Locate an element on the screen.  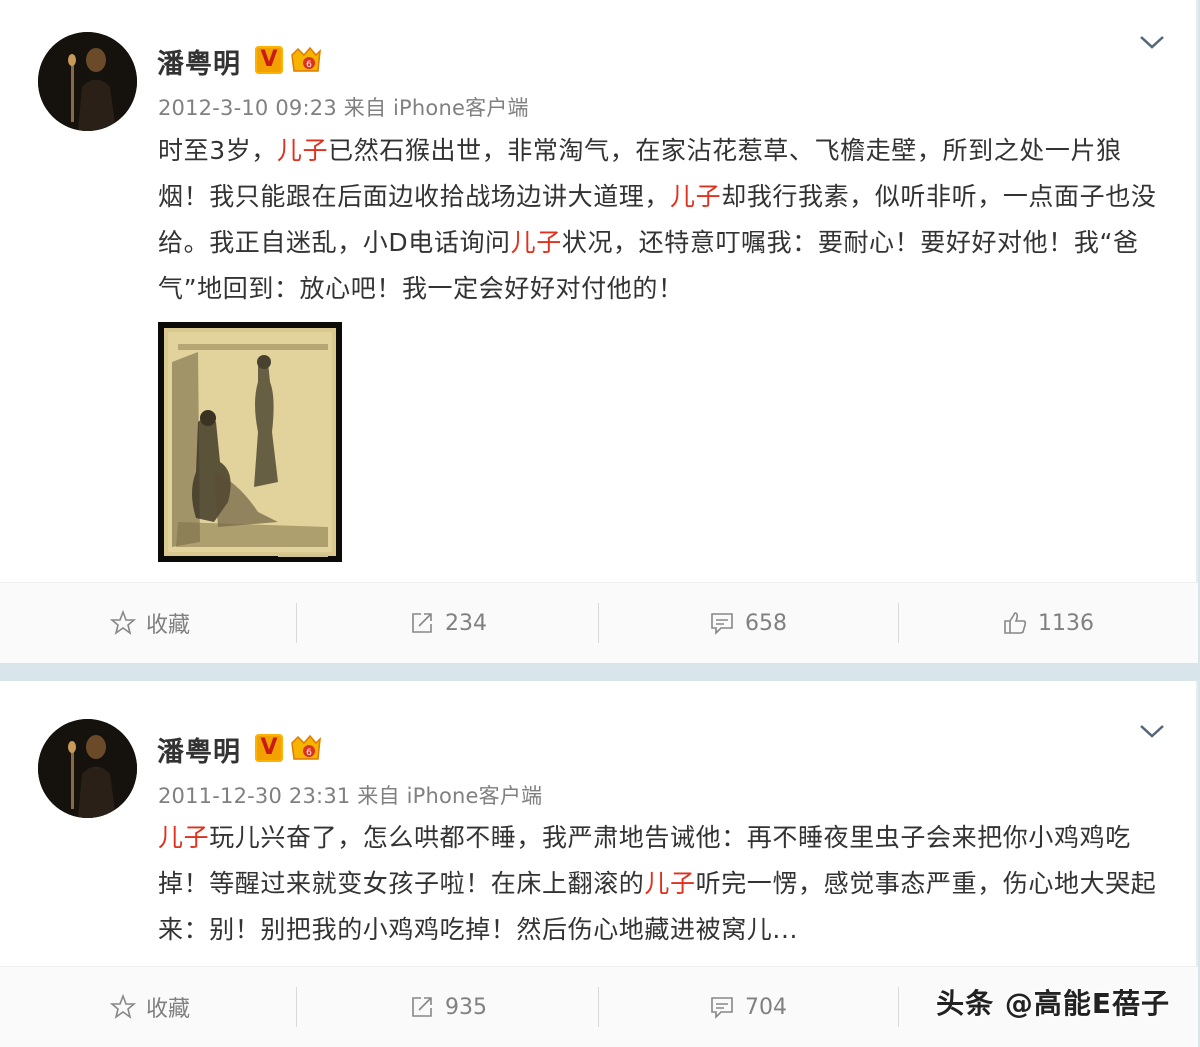
watermark: 头条 @高能E蓓子 is located at coordinates (1053, 1003).